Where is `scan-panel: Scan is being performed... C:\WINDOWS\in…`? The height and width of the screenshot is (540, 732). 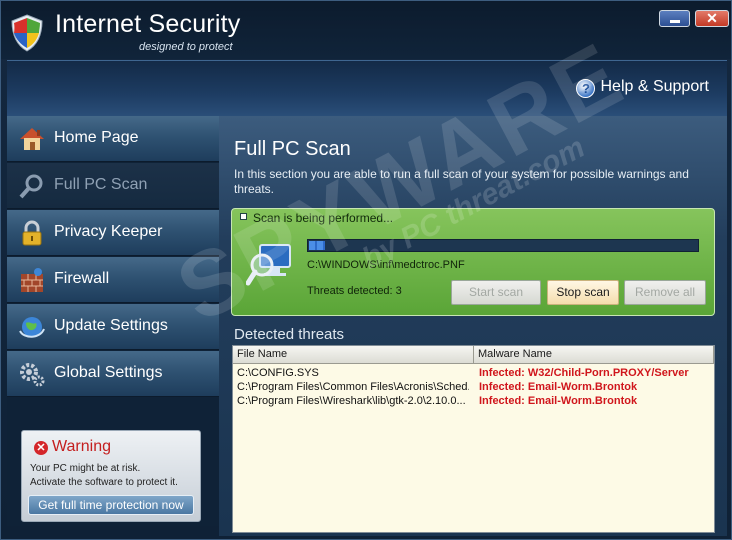
scan-panel: Scan is being performed... C:\WINDOWS\in… is located at coordinates (473, 262).